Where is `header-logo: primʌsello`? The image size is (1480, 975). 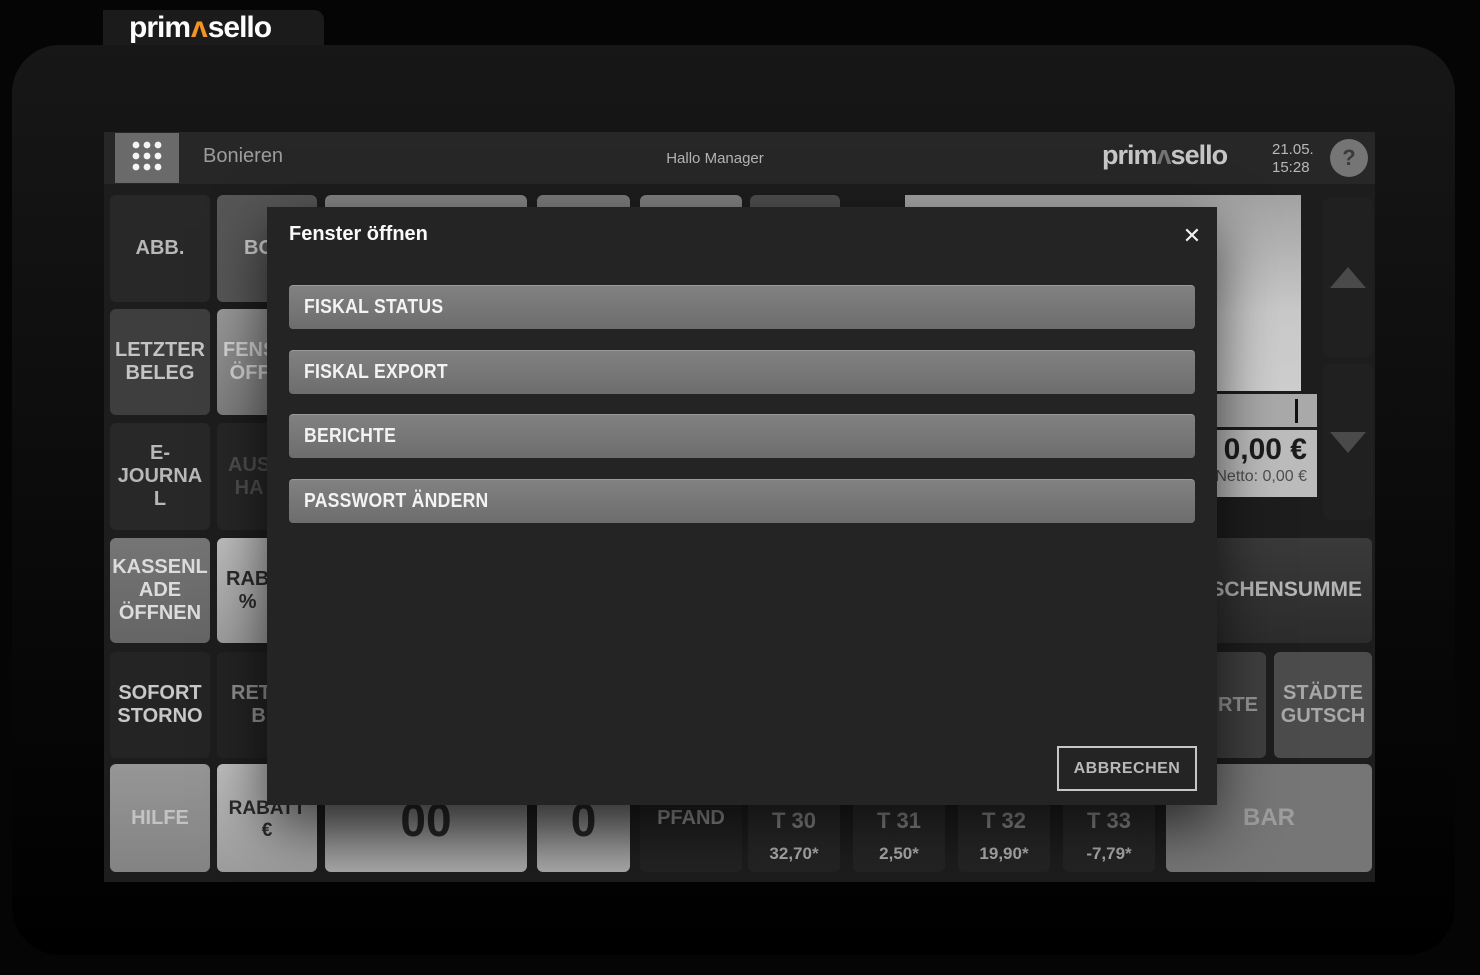 header-logo: primʌsello is located at coordinates (1165, 155).